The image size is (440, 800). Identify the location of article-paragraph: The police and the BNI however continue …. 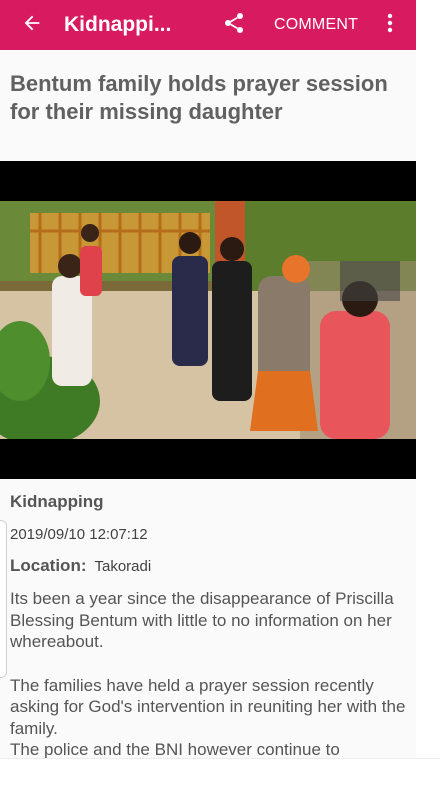
(175, 749).